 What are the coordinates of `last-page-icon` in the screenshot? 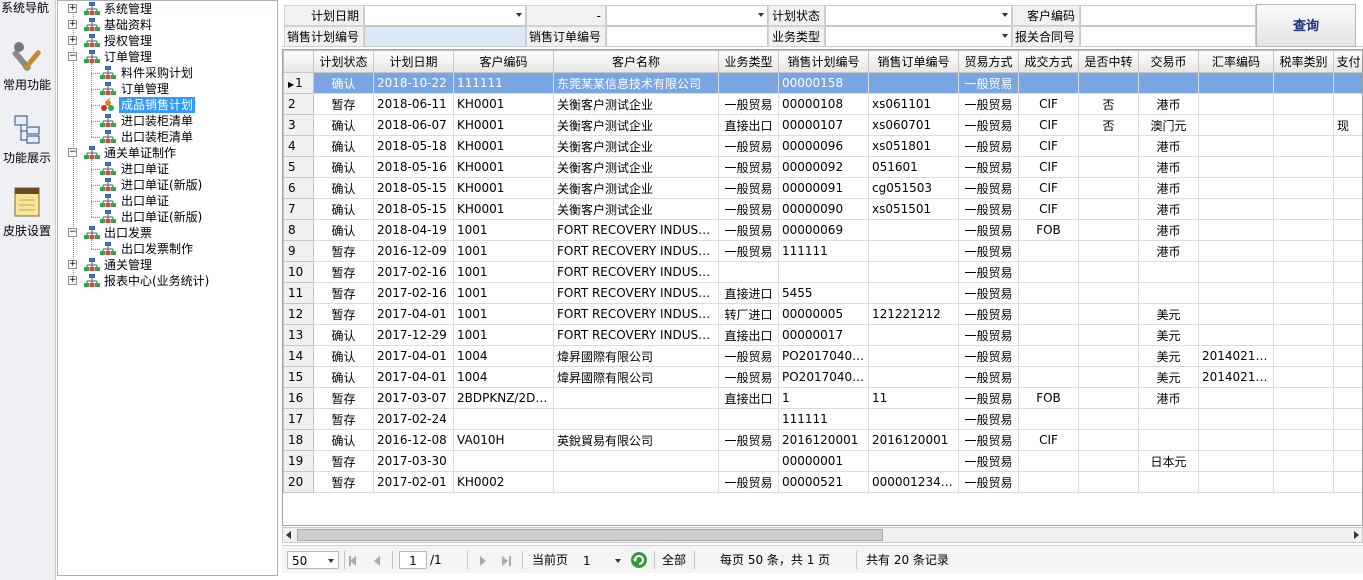 It's located at (505, 561).